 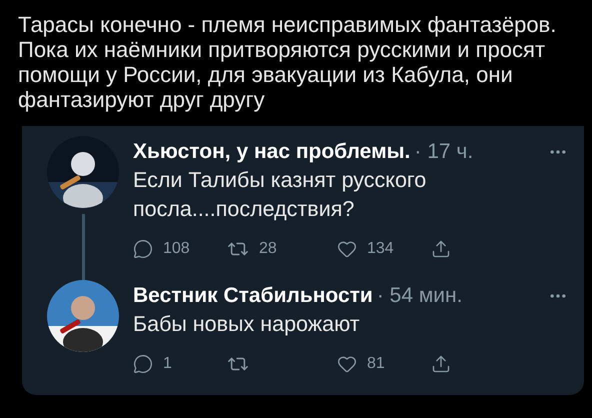 What do you see at coordinates (380, 249) in the screenshot?
I see `like-count: 134` at bounding box center [380, 249].